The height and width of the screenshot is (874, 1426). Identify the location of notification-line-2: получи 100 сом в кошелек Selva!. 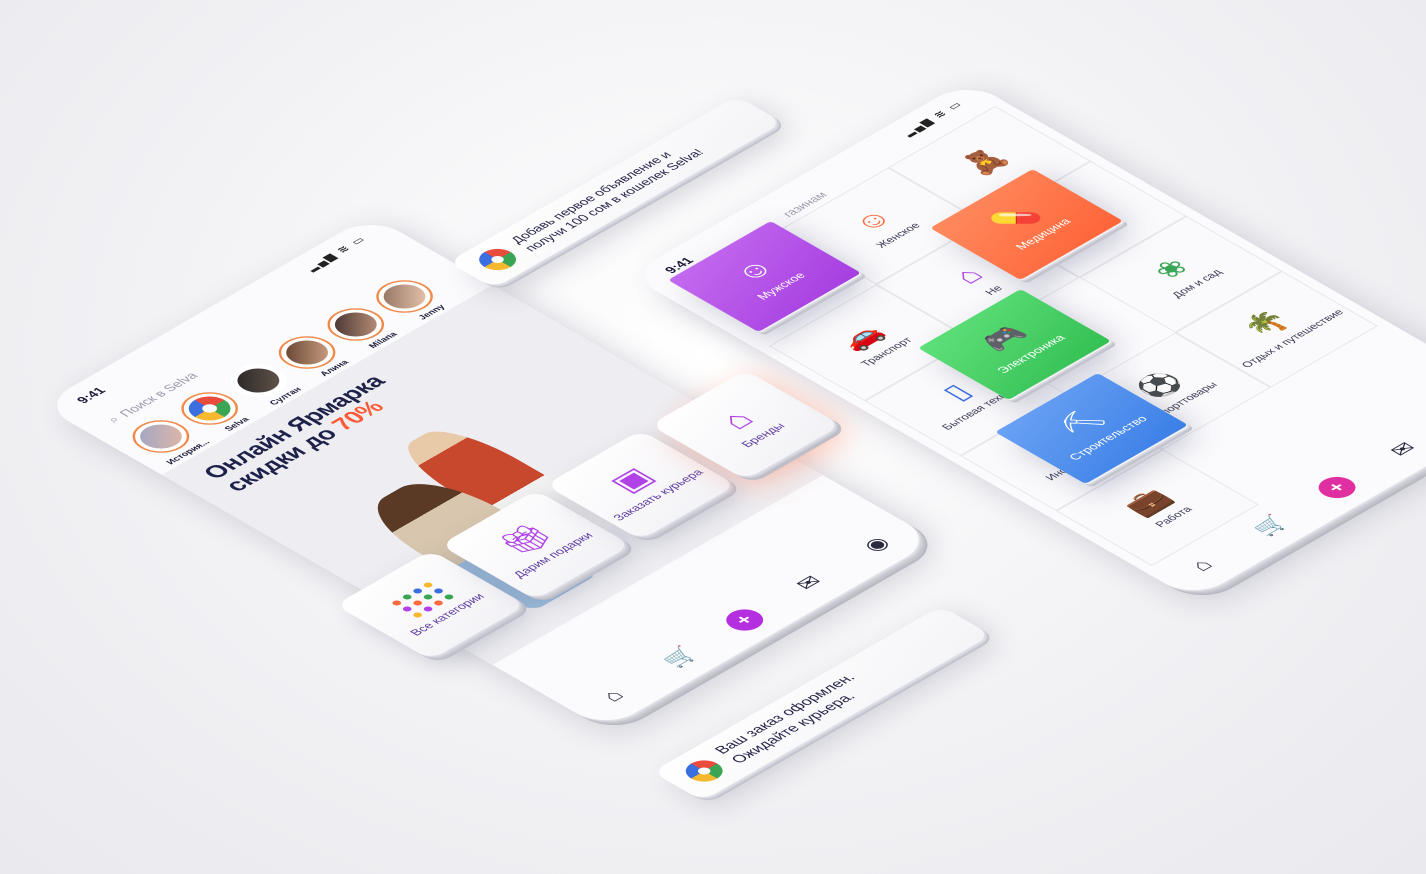
(614, 200).